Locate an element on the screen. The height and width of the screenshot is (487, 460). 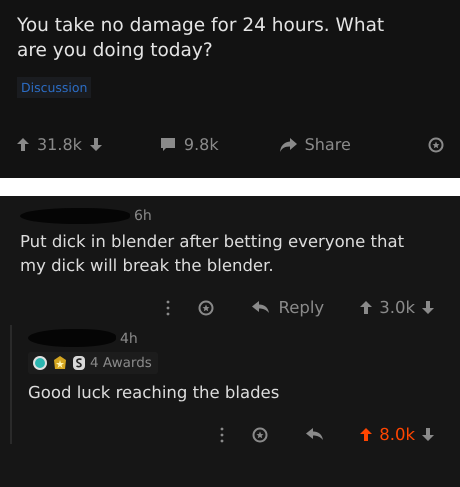
score: 3.0k is located at coordinates (397, 307).